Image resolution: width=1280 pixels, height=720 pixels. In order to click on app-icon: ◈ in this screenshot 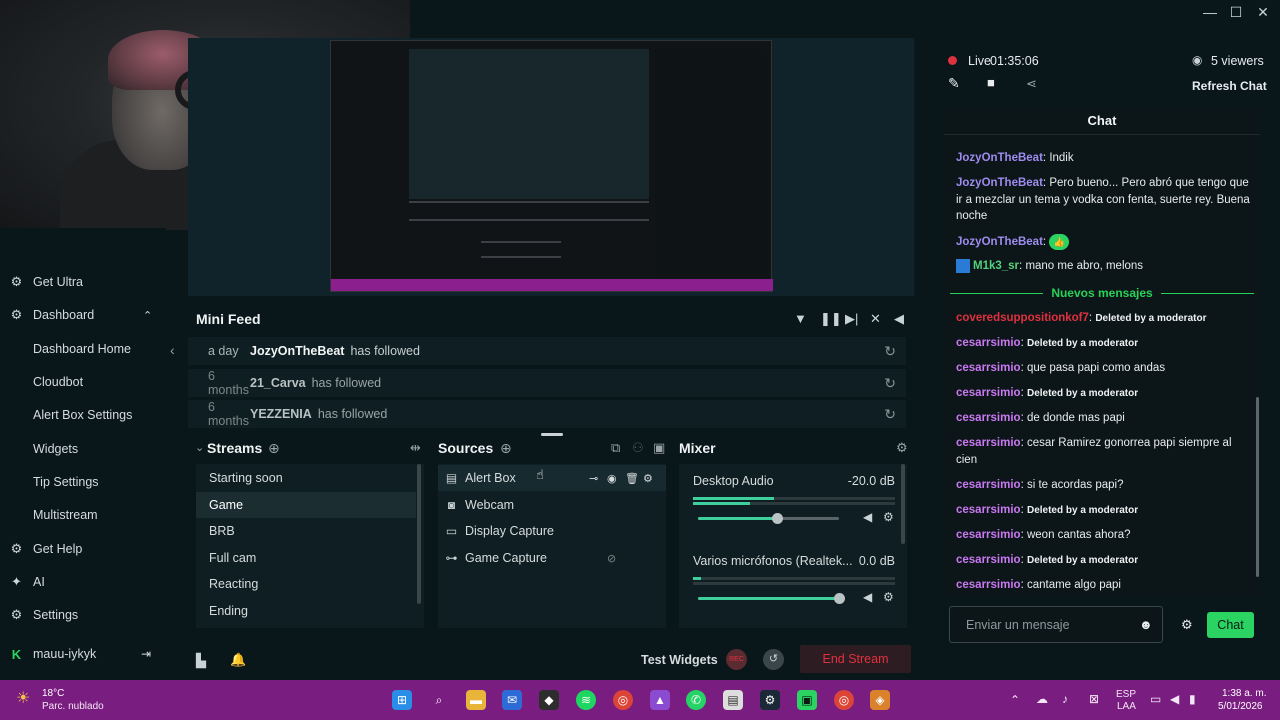, I will do `click(880, 700)`.